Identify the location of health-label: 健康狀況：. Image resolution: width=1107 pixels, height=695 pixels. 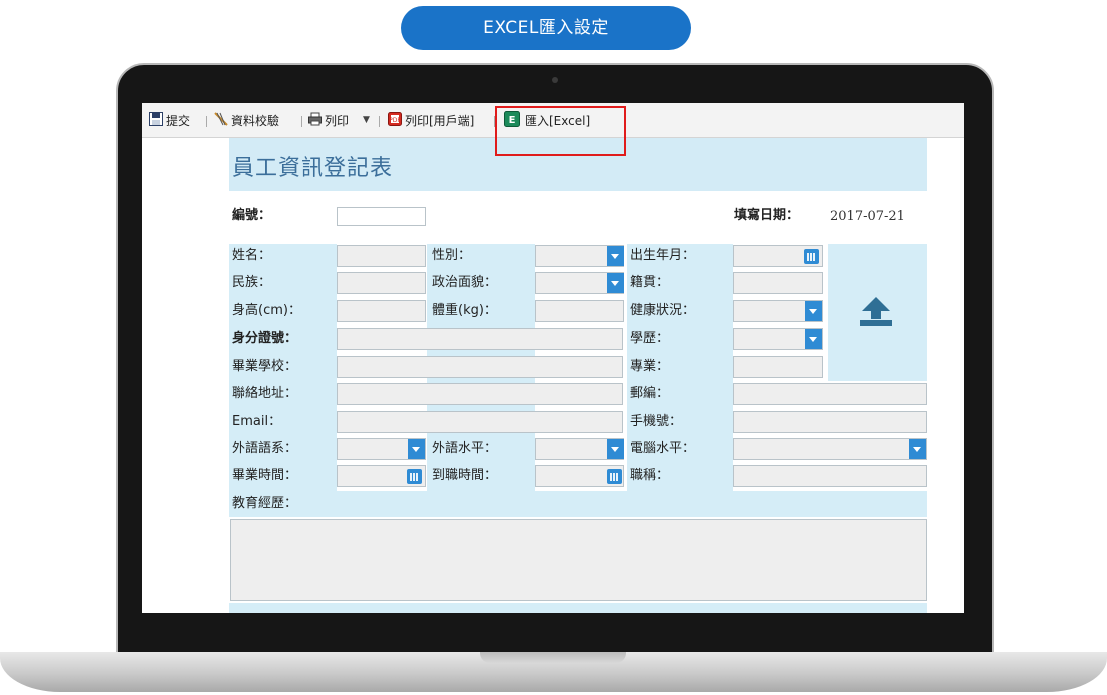
(663, 310).